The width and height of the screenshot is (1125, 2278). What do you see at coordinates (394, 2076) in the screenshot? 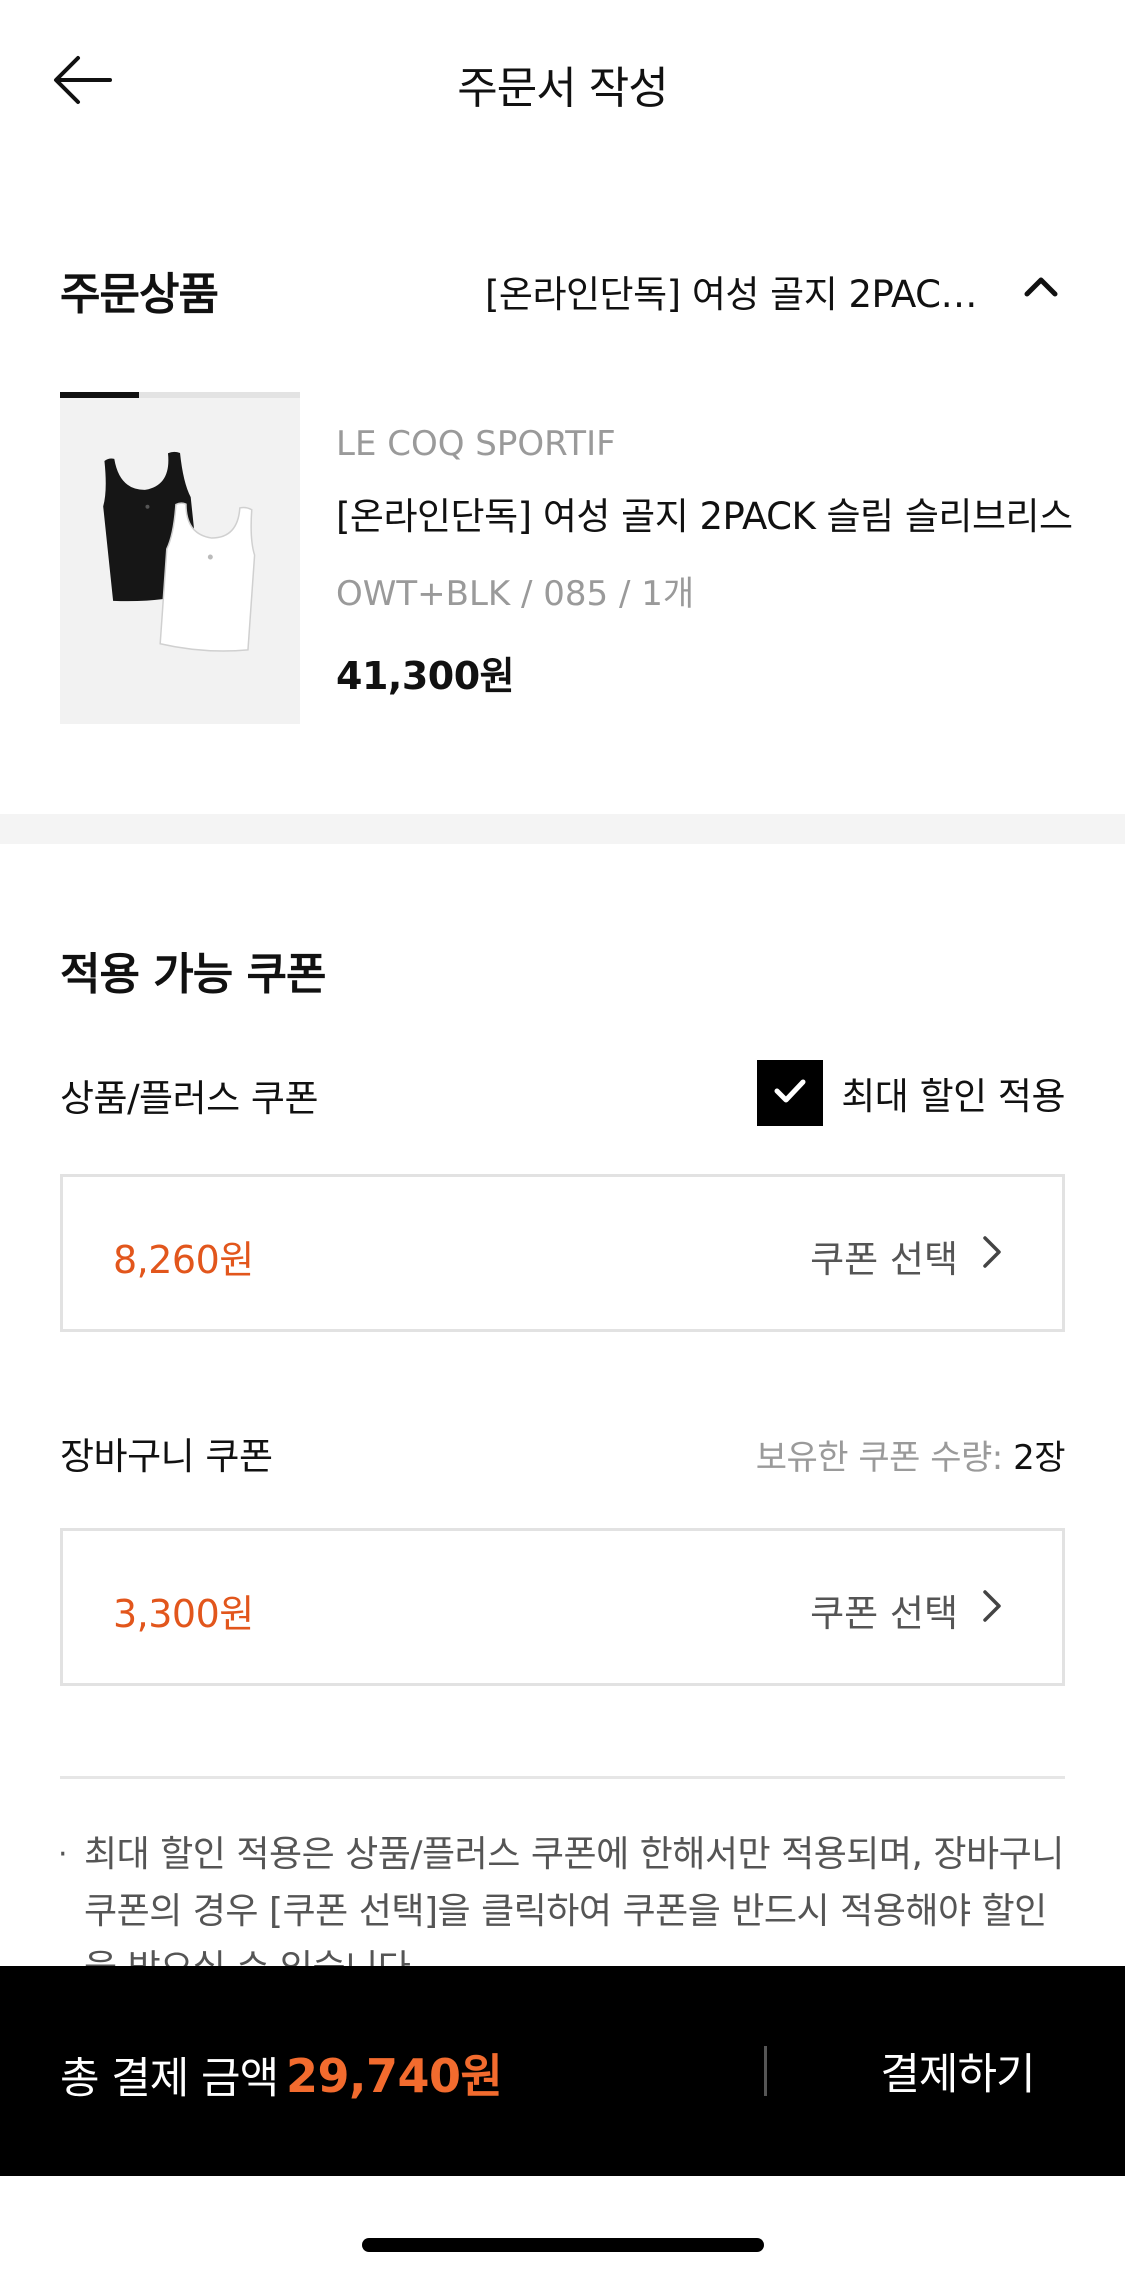
I see `total-amount: 29,740원` at bounding box center [394, 2076].